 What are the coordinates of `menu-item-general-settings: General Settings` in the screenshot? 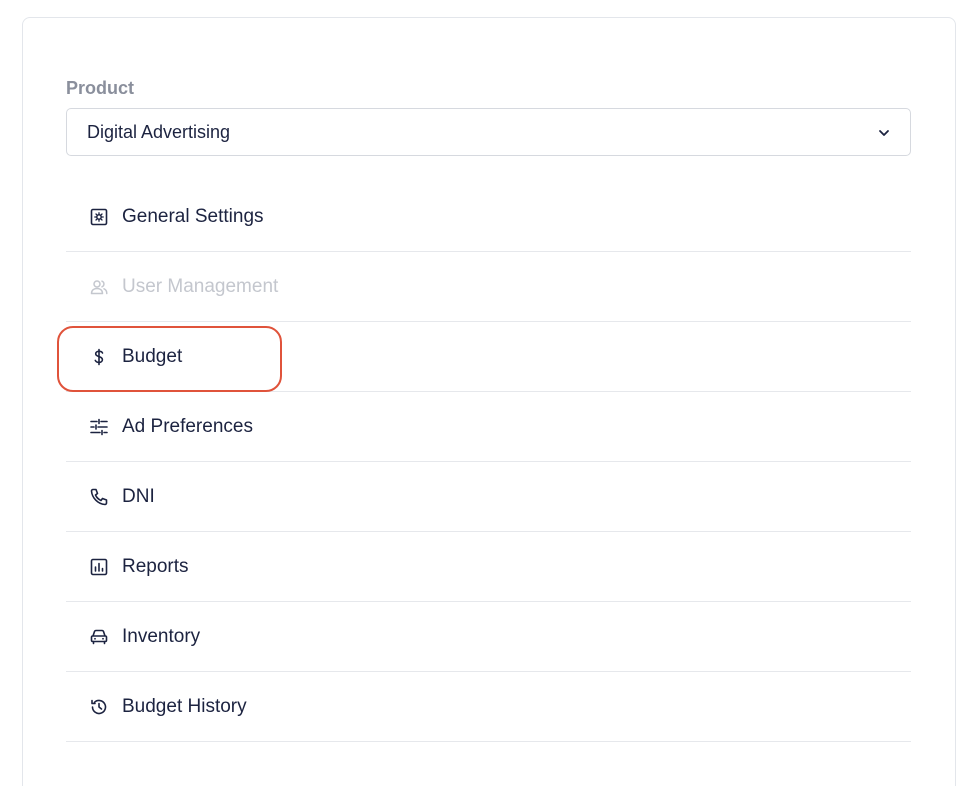 It's located at (488, 217).